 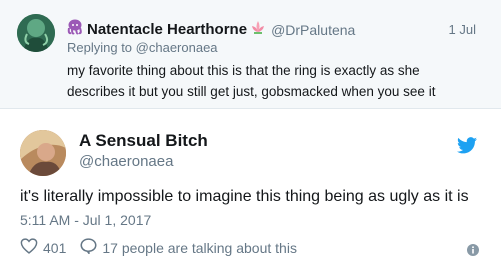 What do you see at coordinates (462, 29) in the screenshot?
I see `reply-date: 1 Jul` at bounding box center [462, 29].